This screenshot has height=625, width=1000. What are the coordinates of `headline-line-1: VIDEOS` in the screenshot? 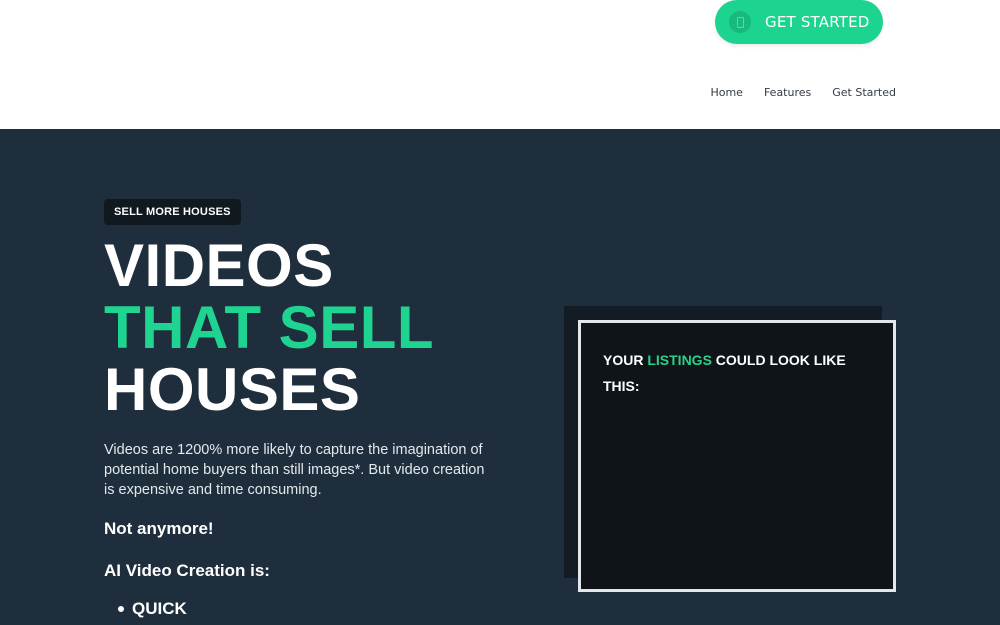 It's located at (219, 265).